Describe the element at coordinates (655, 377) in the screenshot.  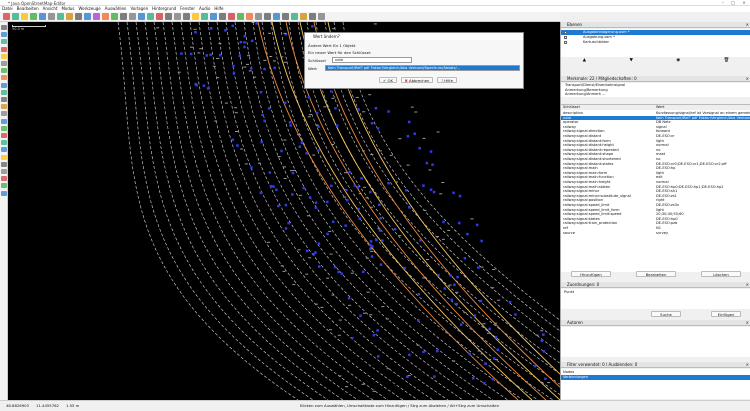
I see `filter-row: Verbindungen` at that location.